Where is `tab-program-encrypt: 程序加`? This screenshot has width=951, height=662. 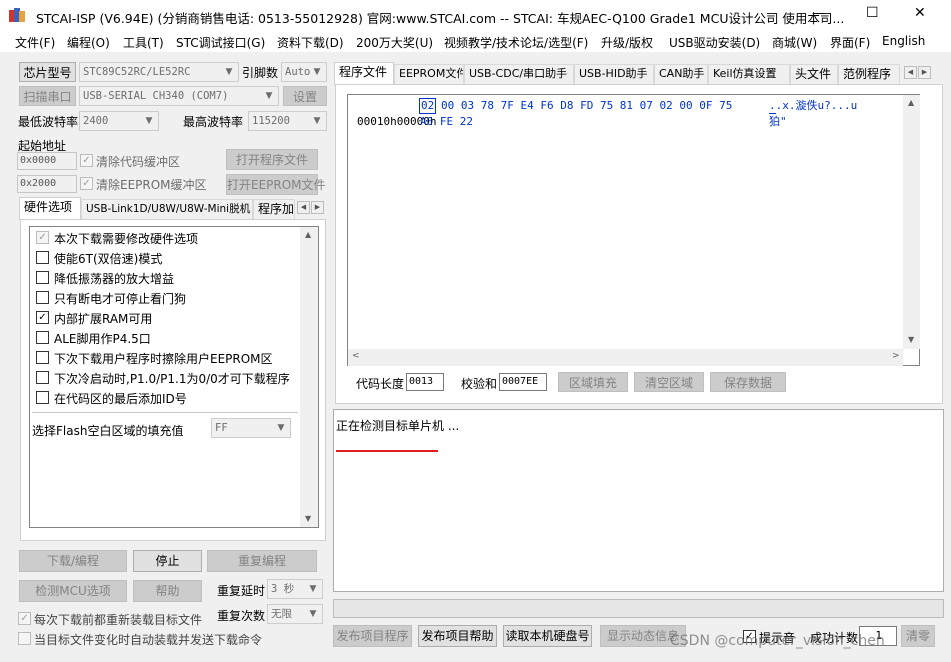 tab-program-encrypt: 程序加 is located at coordinates (274, 209).